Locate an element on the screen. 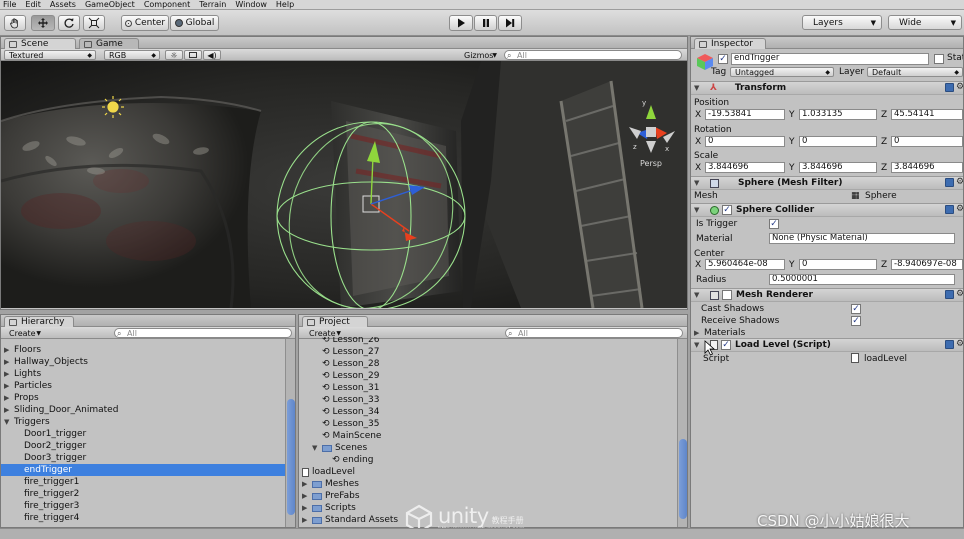 The height and width of the screenshot is (539, 964). gizmos-dropdown: Gizmos ▼ is located at coordinates (480, 55).